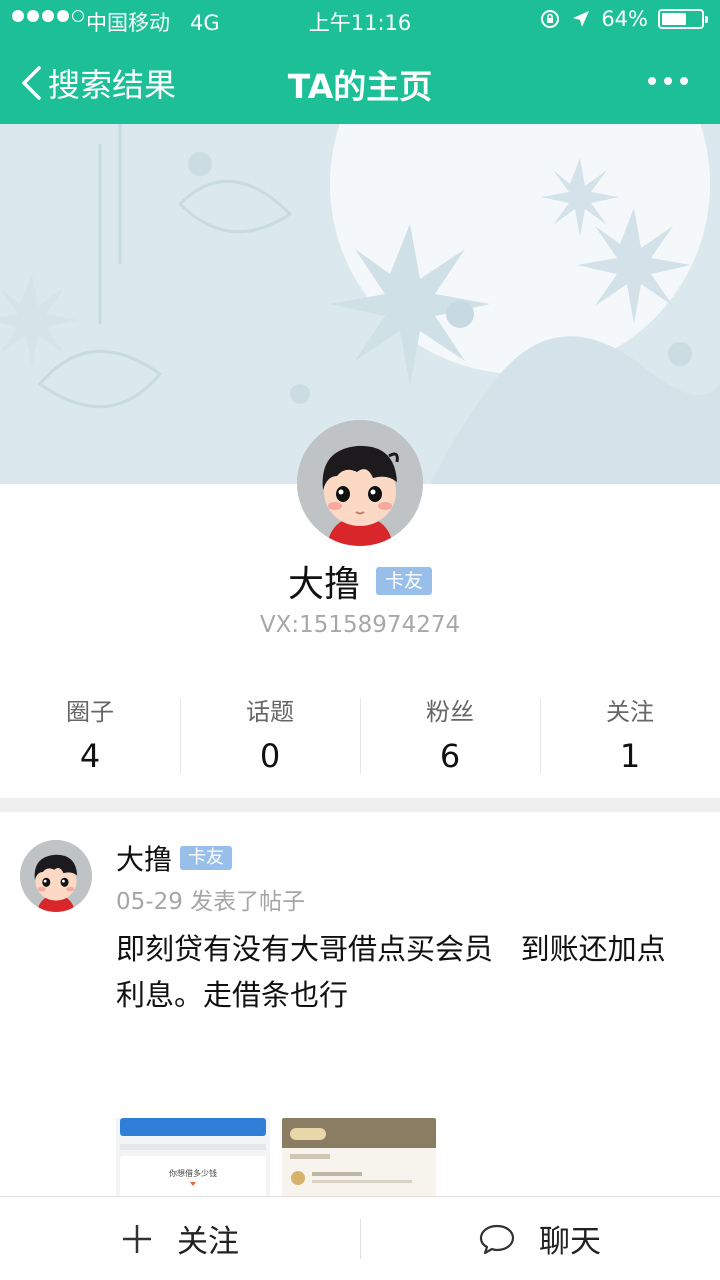  I want to click on stat-topics: 话题 0, so click(270, 735).